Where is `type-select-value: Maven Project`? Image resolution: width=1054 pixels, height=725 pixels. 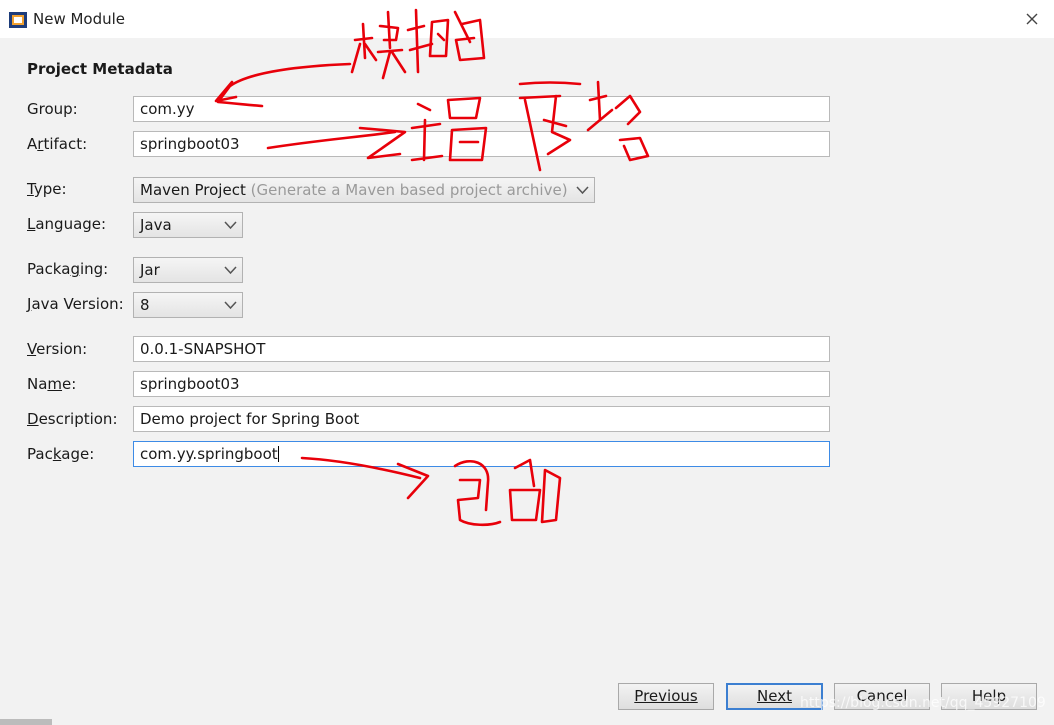 type-select-value: Maven Project is located at coordinates (193, 190).